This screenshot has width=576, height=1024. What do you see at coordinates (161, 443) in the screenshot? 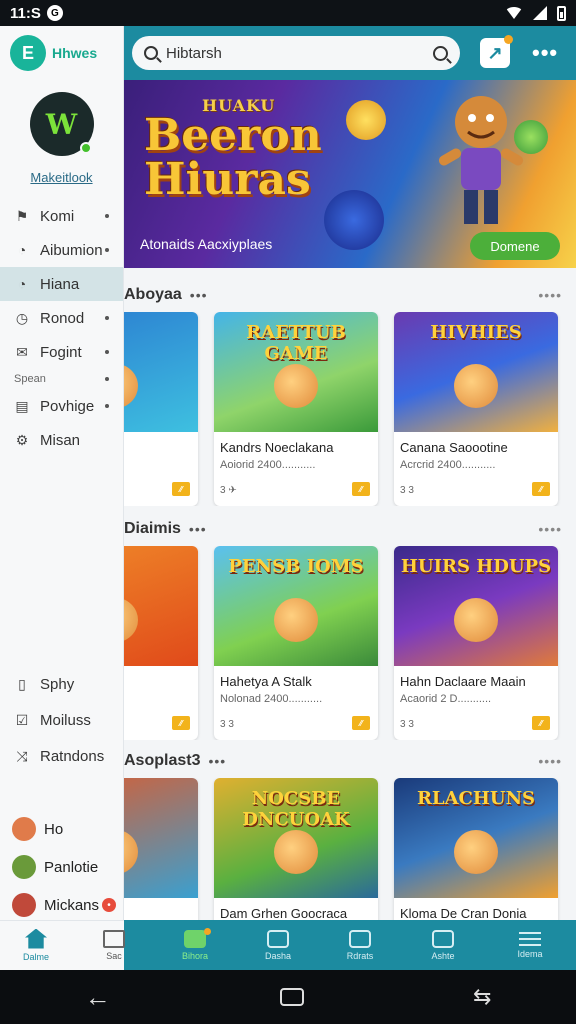
I see `game-title: Hiboreaia` at bounding box center [161, 443].